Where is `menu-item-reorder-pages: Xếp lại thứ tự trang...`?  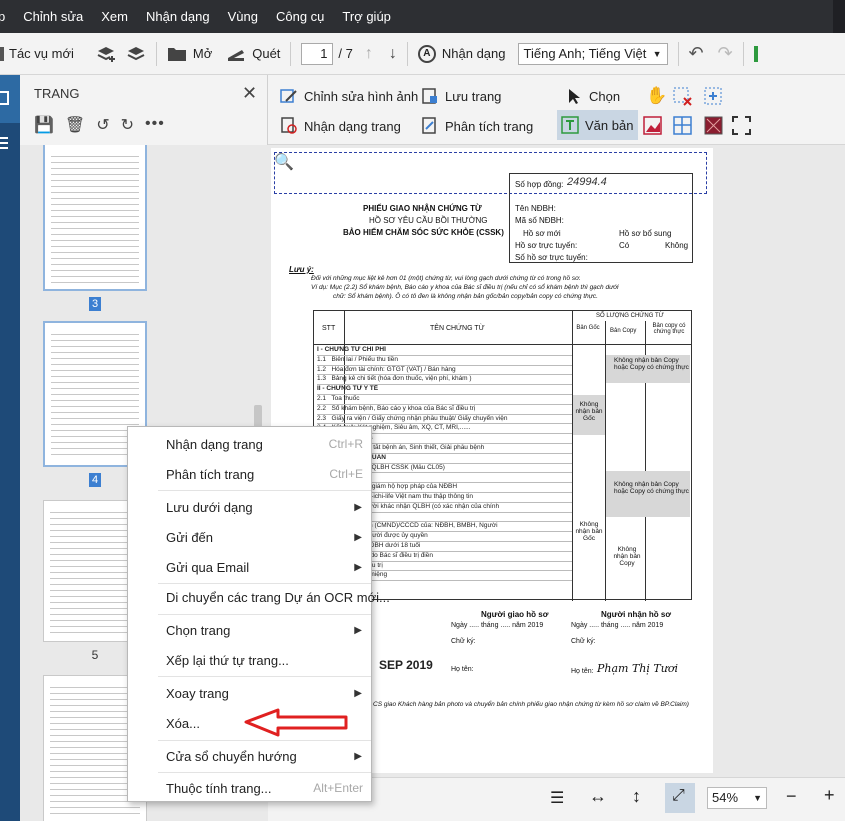 menu-item-reorder-pages: Xếp lại thứ tự trang... is located at coordinates (227, 660).